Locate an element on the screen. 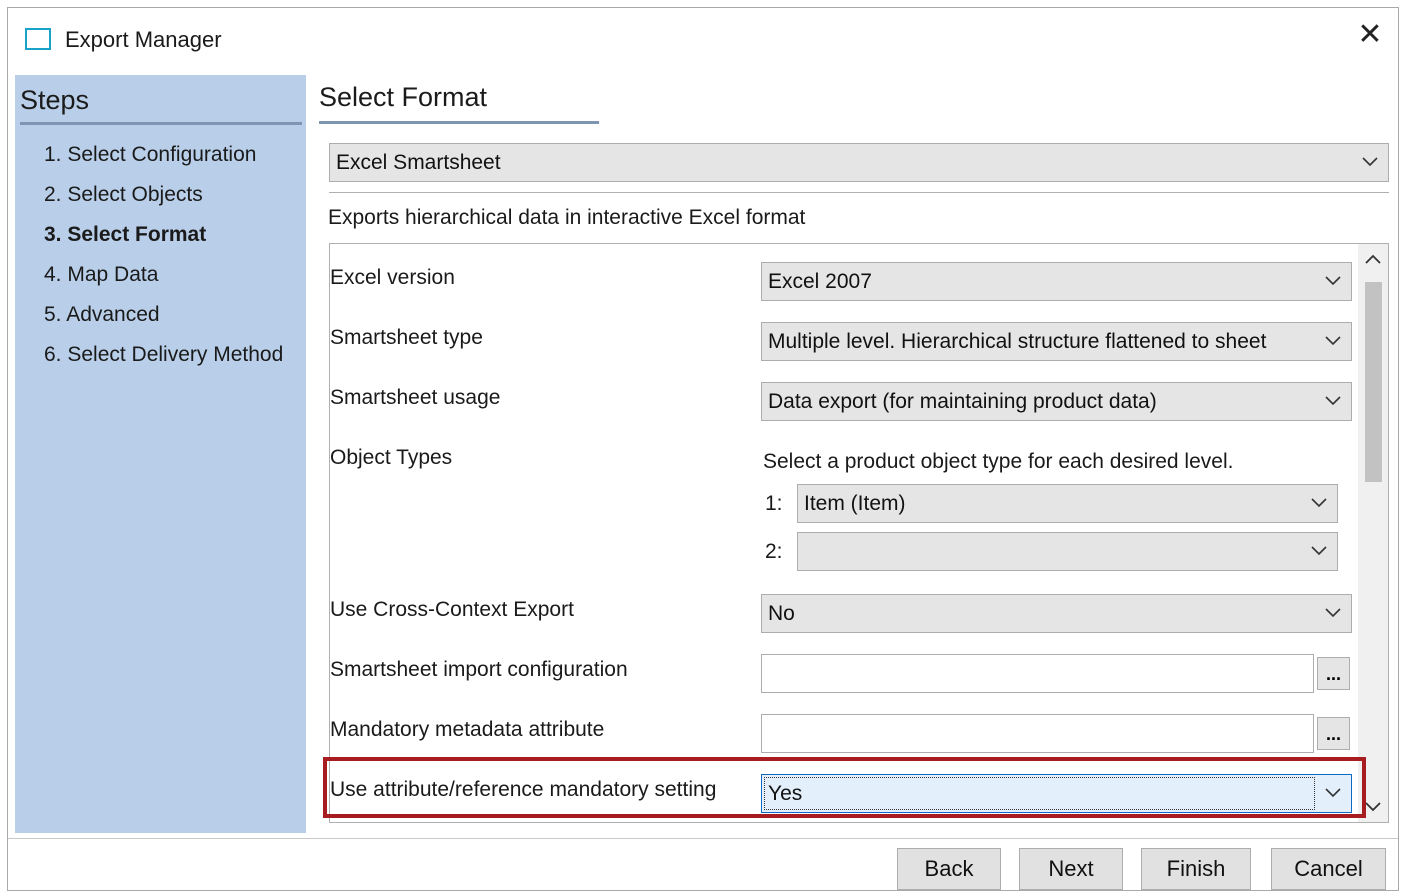 This screenshot has height=893, width=1406. level-1-number: 1: is located at coordinates (774, 503).